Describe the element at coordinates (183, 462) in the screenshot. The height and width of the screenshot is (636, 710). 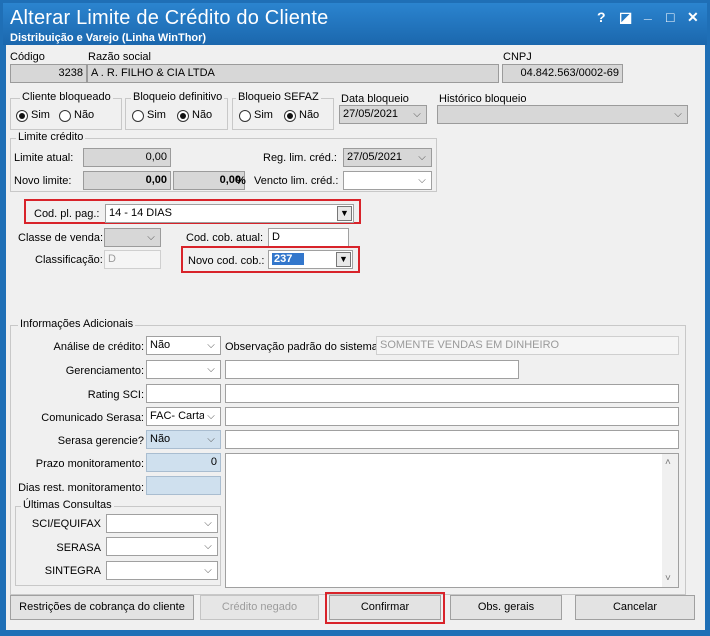
I see `prazo-monitoramento-field: 0` at that location.